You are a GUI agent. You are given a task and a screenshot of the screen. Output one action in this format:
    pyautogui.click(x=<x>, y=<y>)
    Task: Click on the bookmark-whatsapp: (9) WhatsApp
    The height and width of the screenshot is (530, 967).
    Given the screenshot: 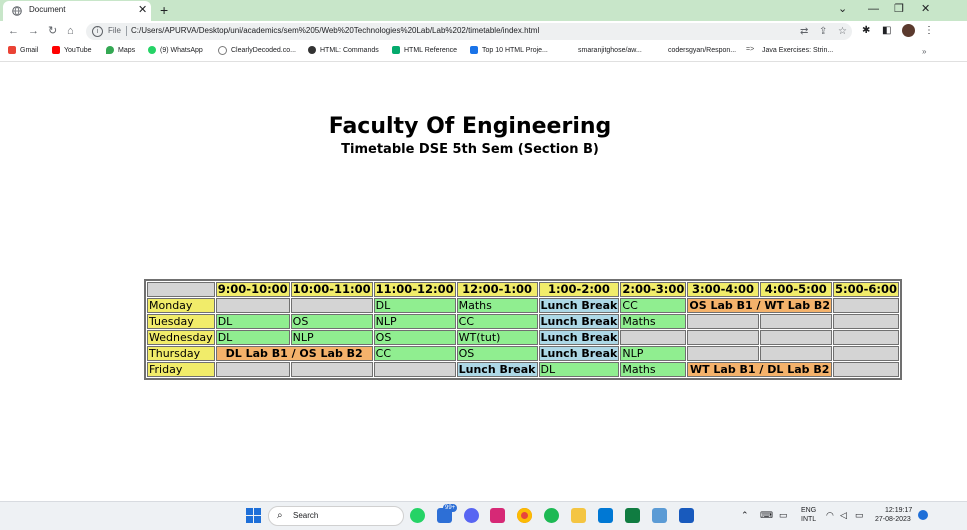 What is the action you would take?
    pyautogui.click(x=175, y=50)
    